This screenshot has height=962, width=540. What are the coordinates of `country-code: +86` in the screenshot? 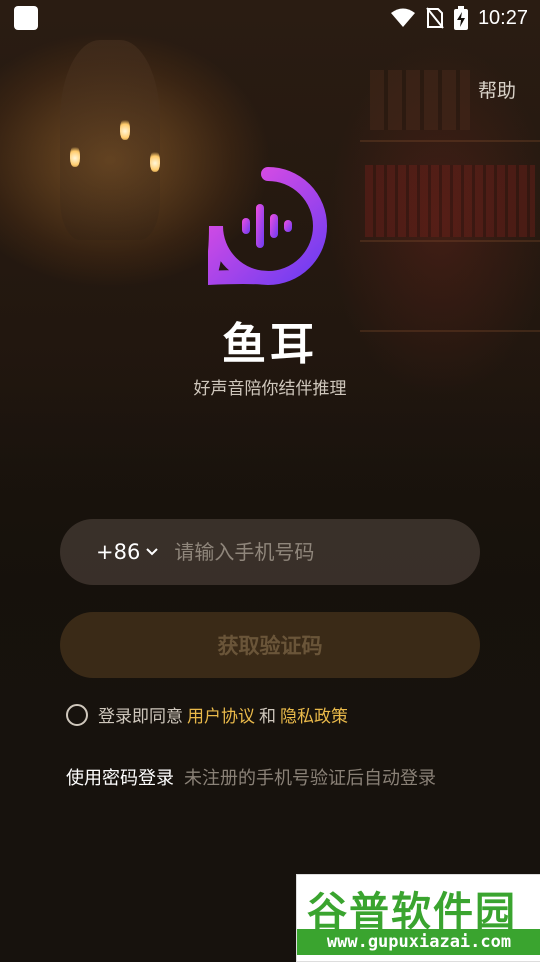 It's located at (118, 552).